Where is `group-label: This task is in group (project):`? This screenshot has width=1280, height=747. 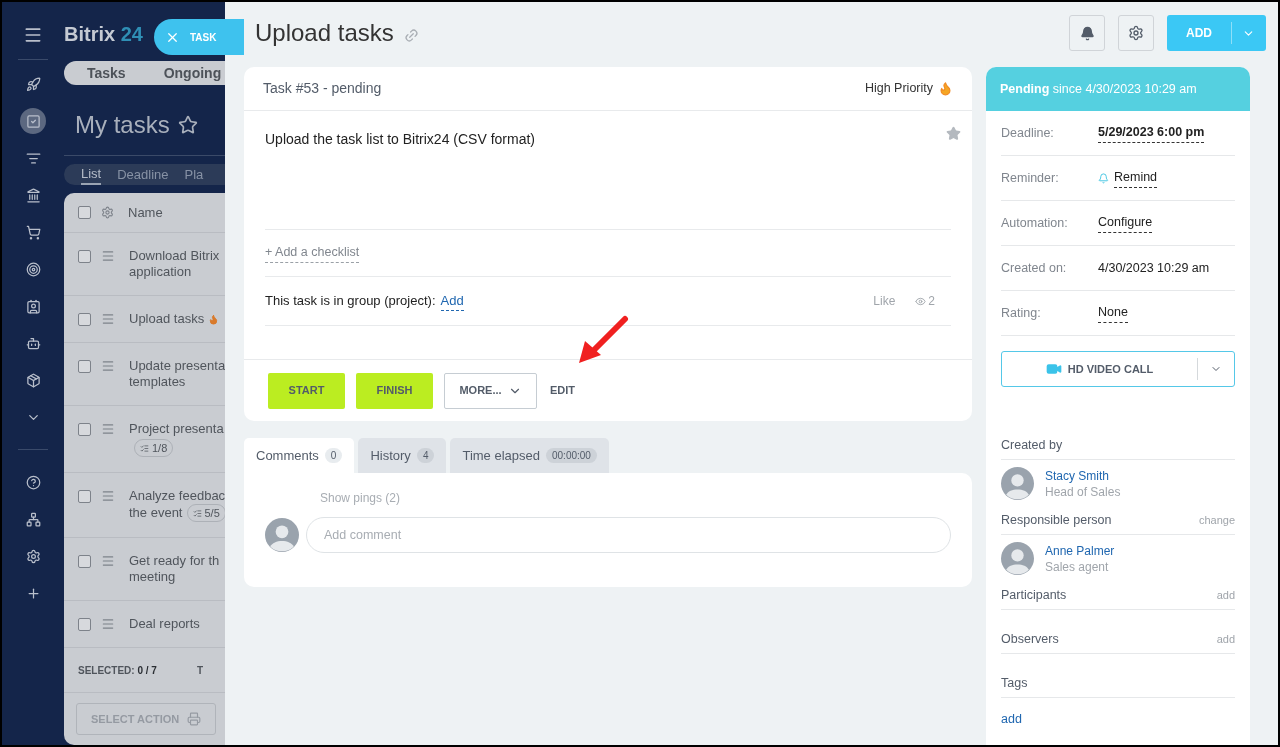
group-label: This task is in group (project): is located at coordinates (350, 301).